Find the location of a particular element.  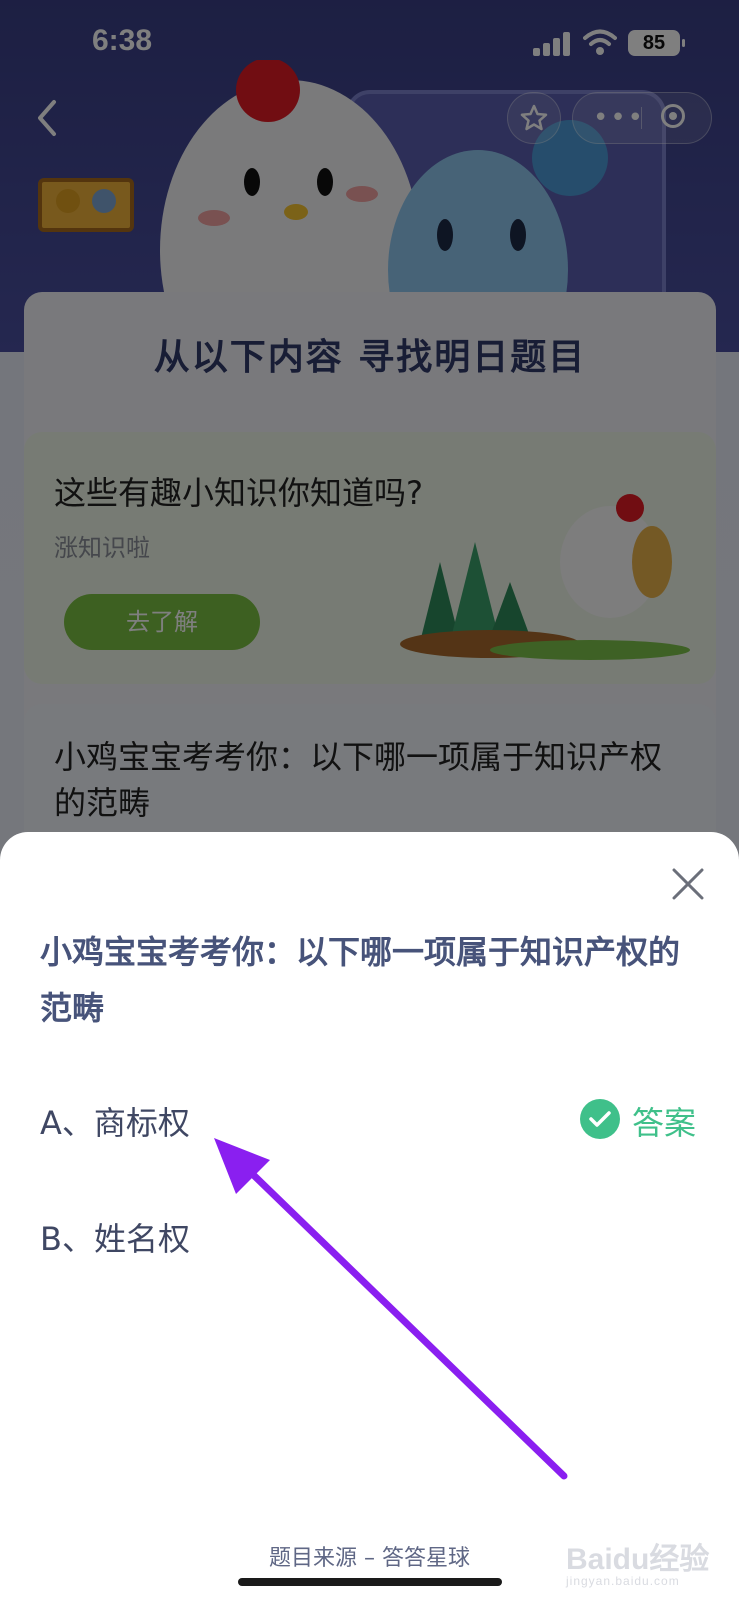

baidu-watermark: Baidu经验 jingyan.baidu.com is located at coordinates (637, 1561).